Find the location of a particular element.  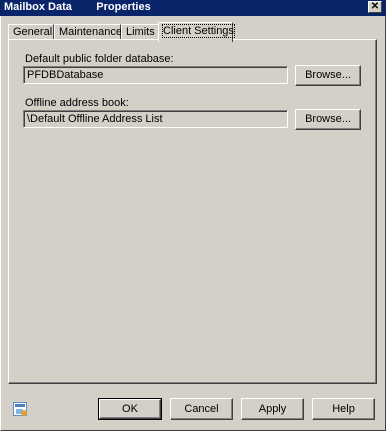

offline-address-book-field: \Default Offline Address List is located at coordinates (155, 119).